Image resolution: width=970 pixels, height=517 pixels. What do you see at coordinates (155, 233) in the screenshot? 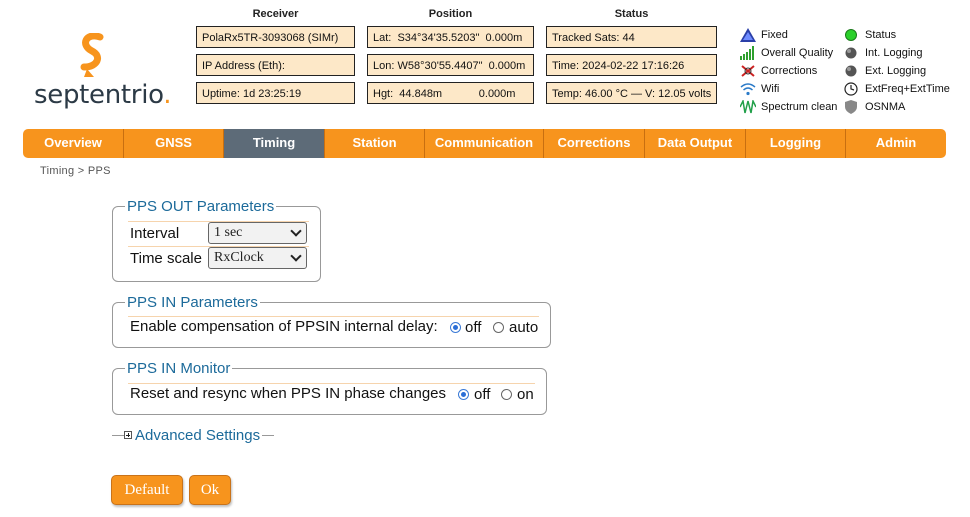
I see `interval-label: Interval` at bounding box center [155, 233].